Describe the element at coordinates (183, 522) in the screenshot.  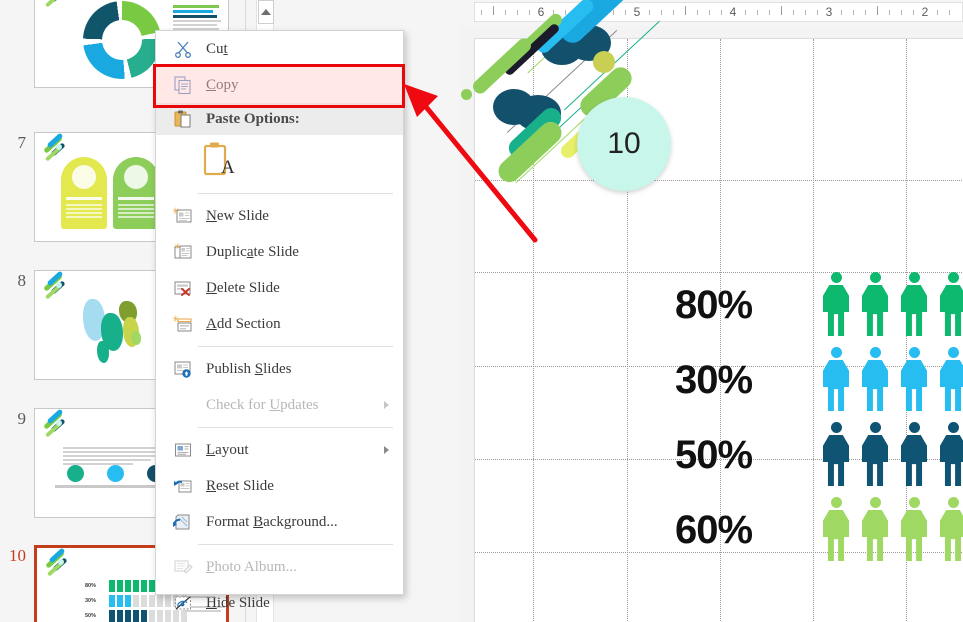
I see `format-background-icon` at that location.